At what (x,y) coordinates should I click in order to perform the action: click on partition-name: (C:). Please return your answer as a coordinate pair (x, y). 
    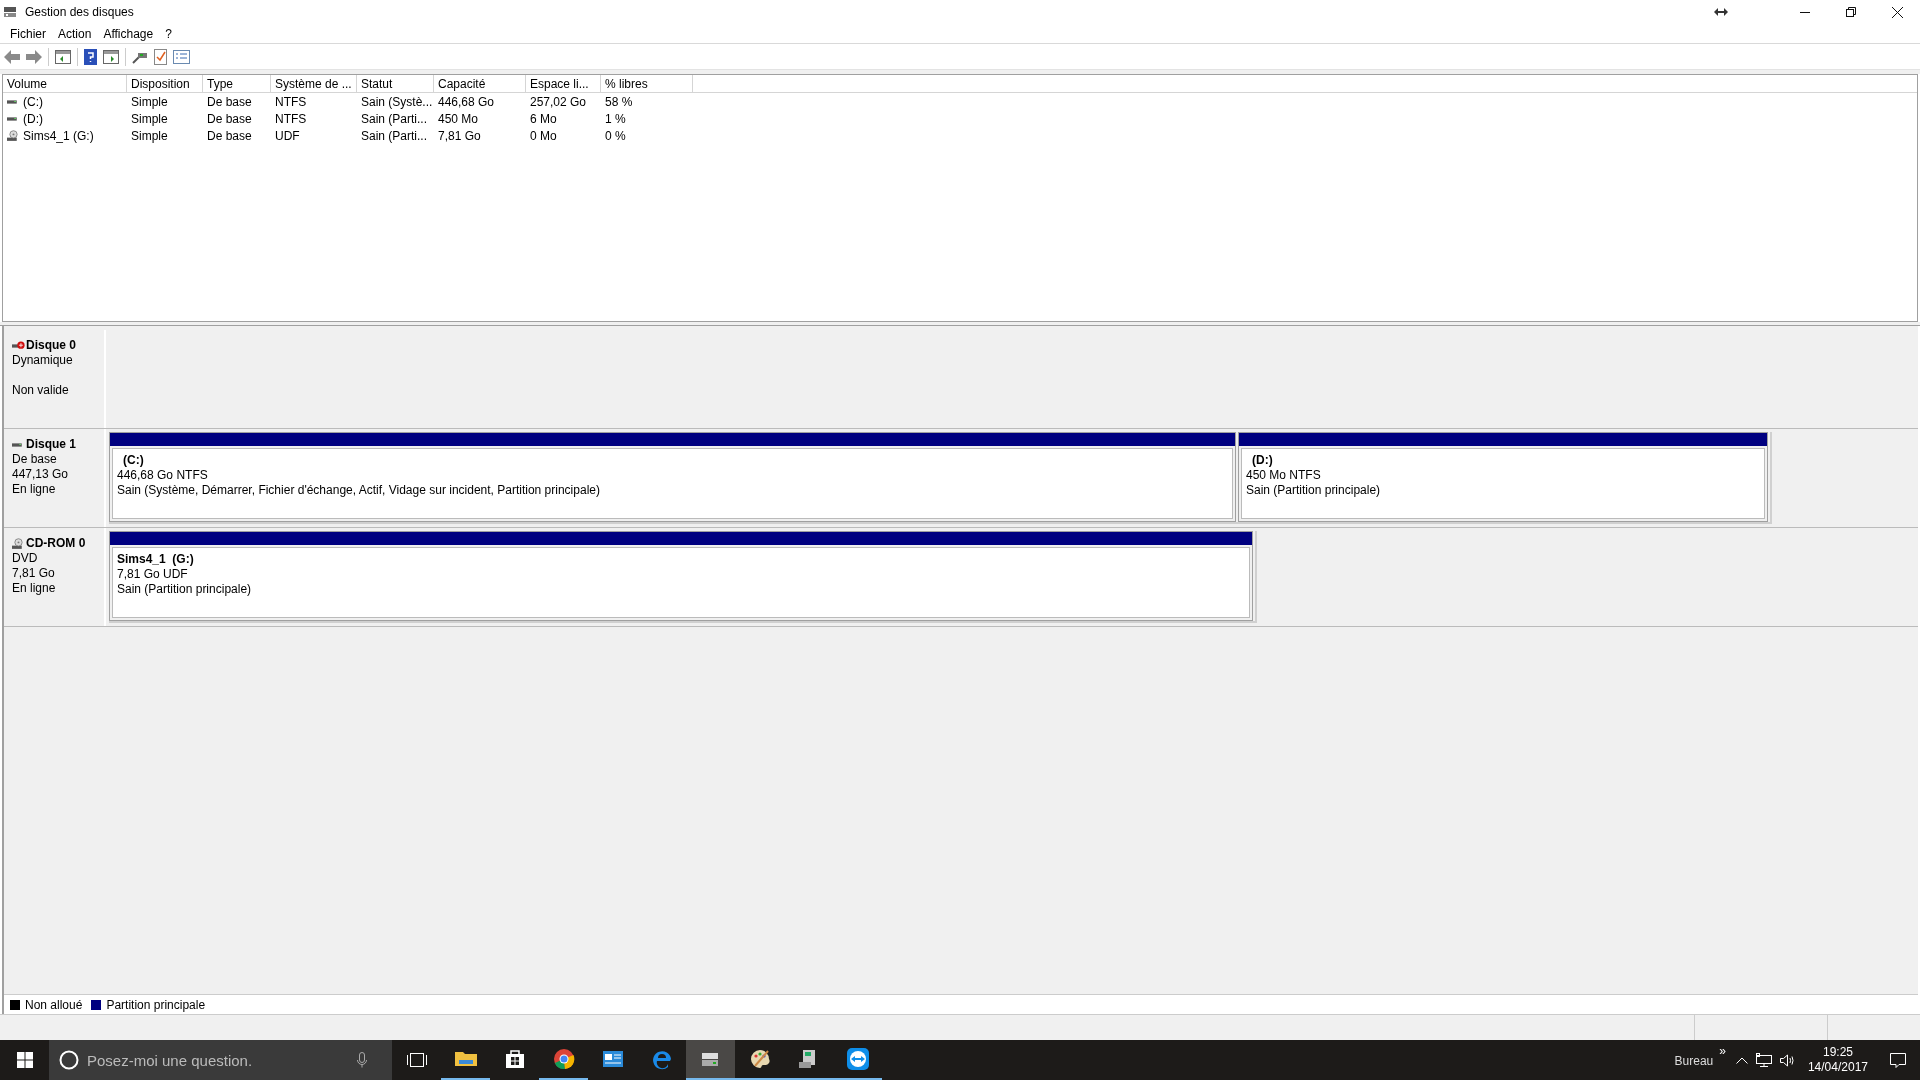
    Looking at the image, I should click on (133, 460).